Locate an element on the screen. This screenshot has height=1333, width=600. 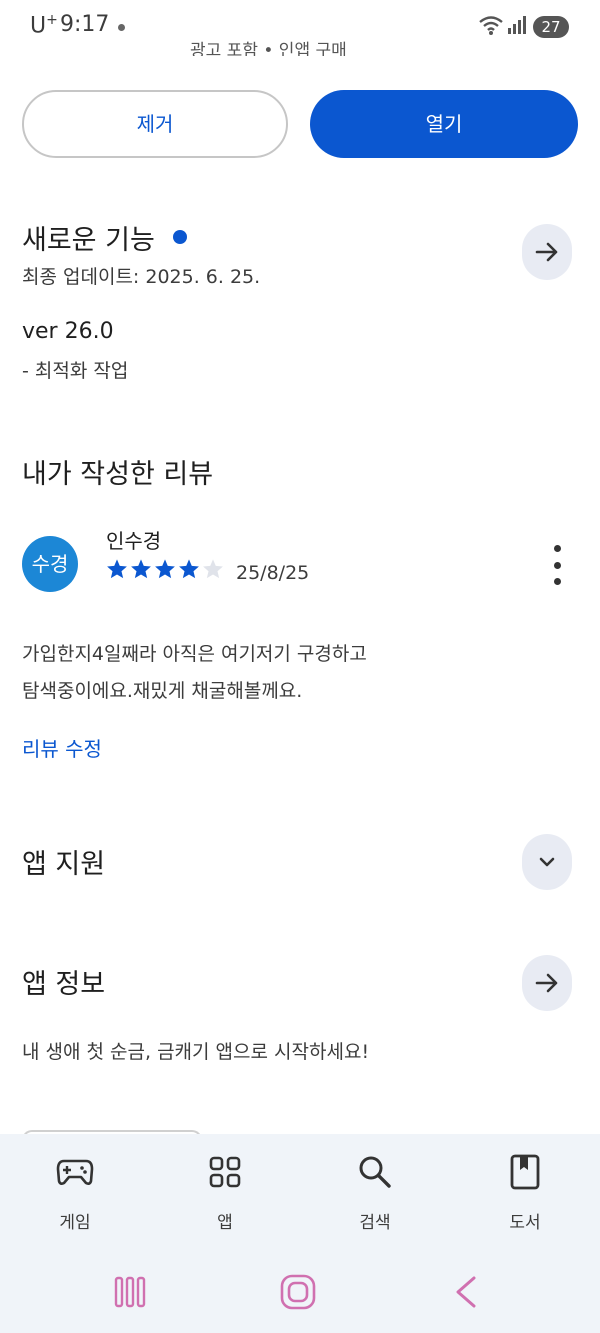
app-support-expand-button is located at coordinates (547, 862).